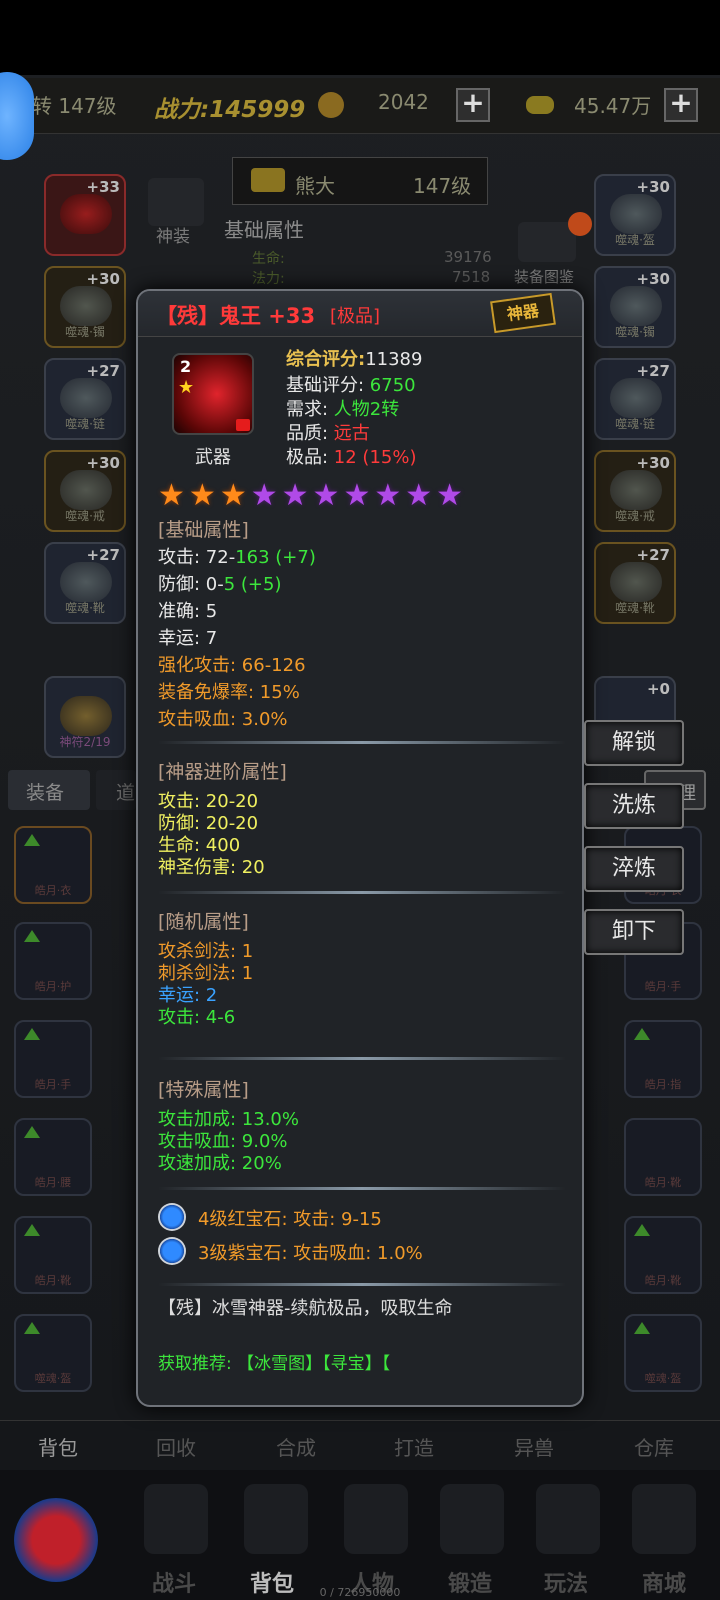 The height and width of the screenshot is (1600, 720). Describe the element at coordinates (310, 1253) in the screenshot. I see `gem-line: 3级紫宝石: 攻击吸血: 1.0%` at that location.